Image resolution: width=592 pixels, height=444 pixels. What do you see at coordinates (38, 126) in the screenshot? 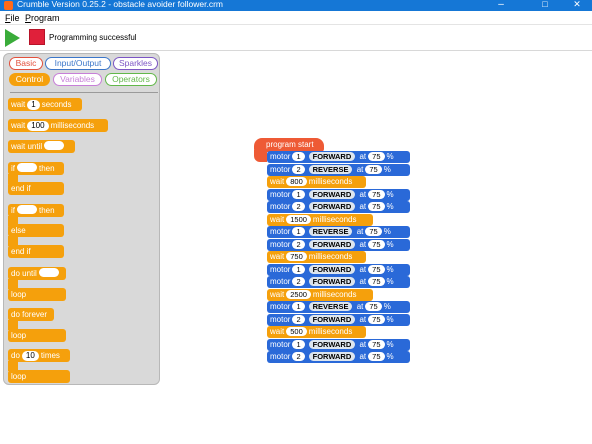
I see `milliseconds-input: 100` at bounding box center [38, 126].